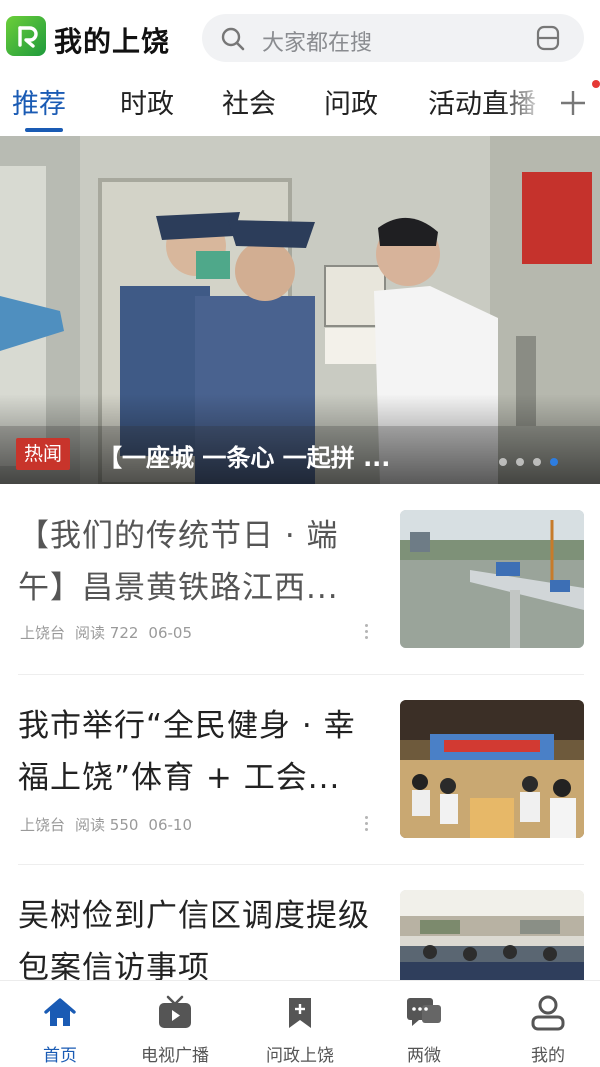 This screenshot has height=1067, width=600. I want to click on search-placeholder: 大家都在搜, so click(317, 43).